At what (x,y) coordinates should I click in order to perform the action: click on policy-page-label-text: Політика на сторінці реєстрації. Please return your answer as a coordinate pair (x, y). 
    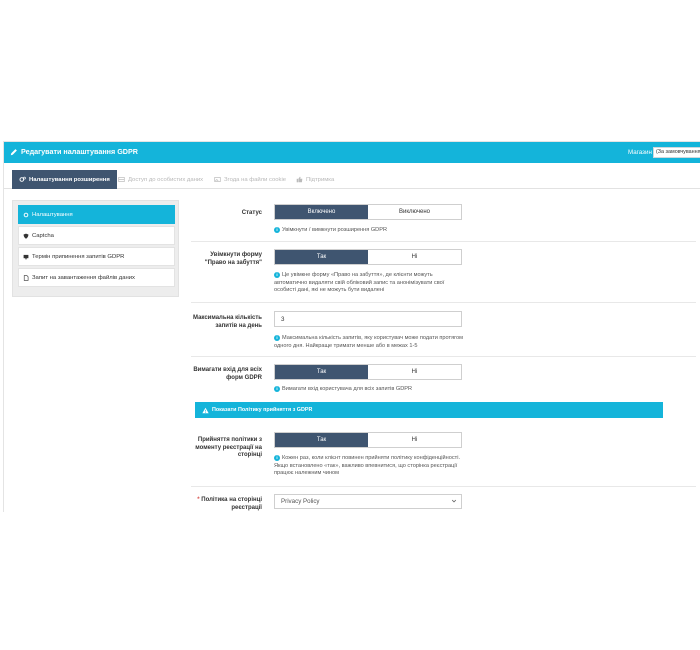
    Looking at the image, I should click on (231, 504).